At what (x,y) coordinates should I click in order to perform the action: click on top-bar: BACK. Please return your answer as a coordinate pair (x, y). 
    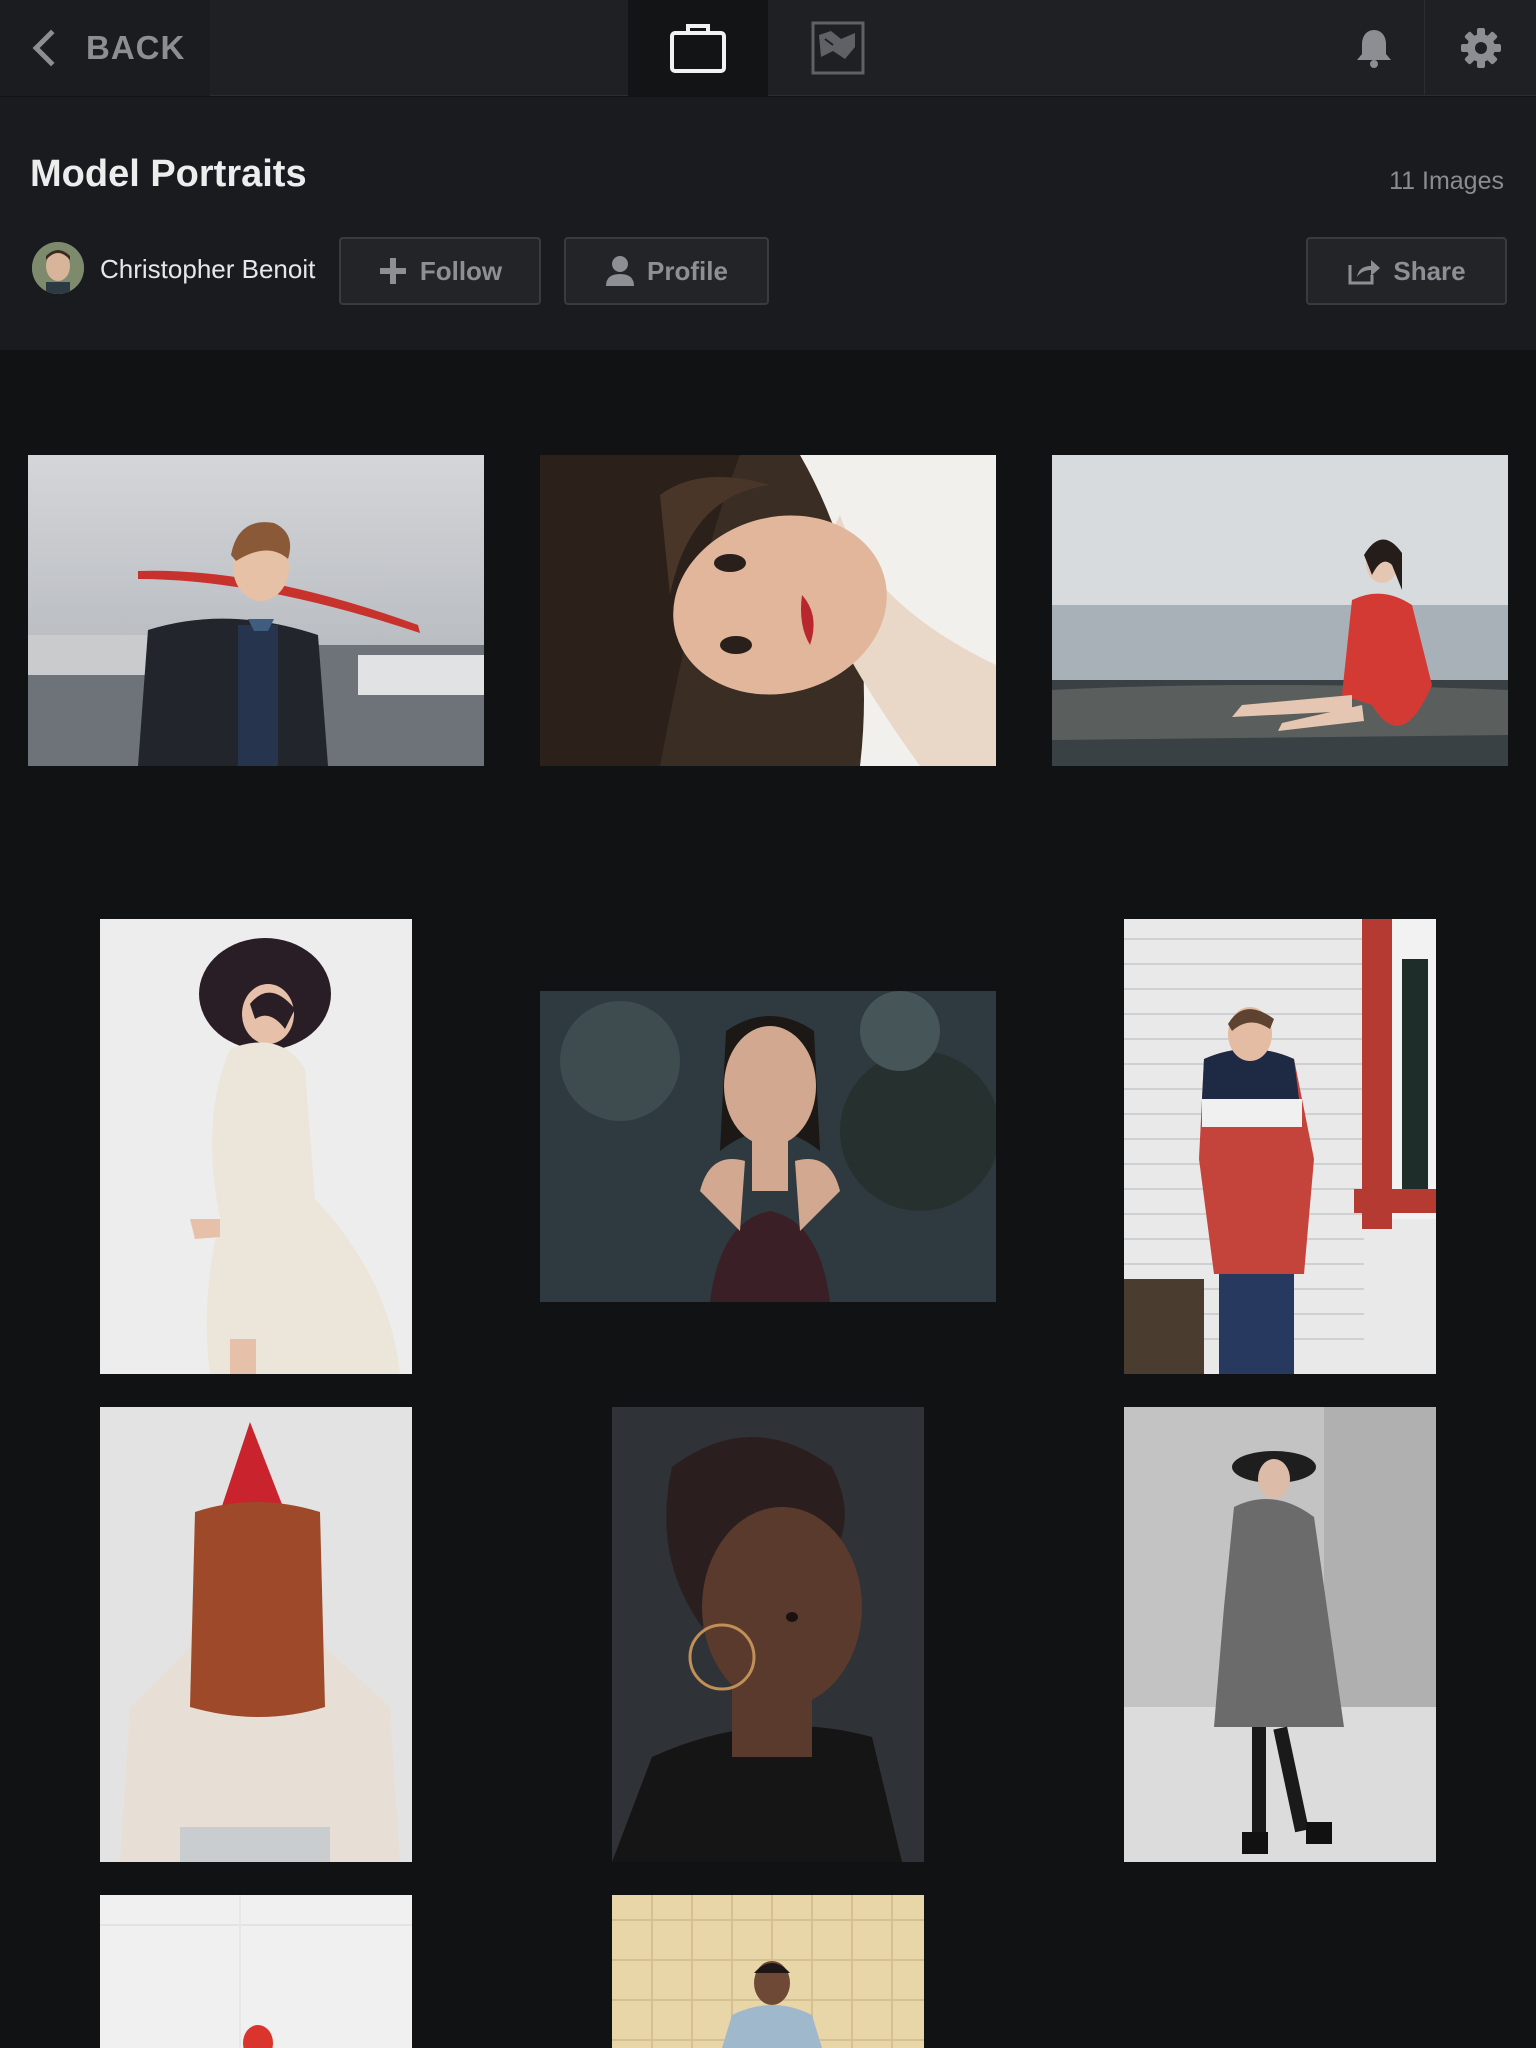
    Looking at the image, I should click on (768, 48).